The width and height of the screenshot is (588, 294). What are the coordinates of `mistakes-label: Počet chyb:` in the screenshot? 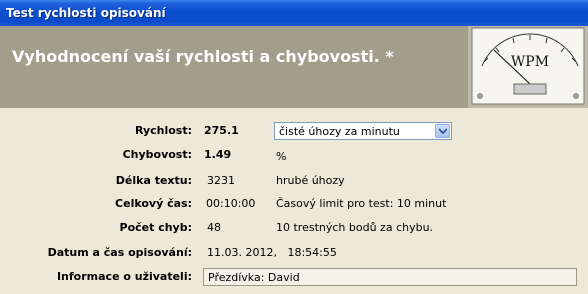 It's located at (155, 227).